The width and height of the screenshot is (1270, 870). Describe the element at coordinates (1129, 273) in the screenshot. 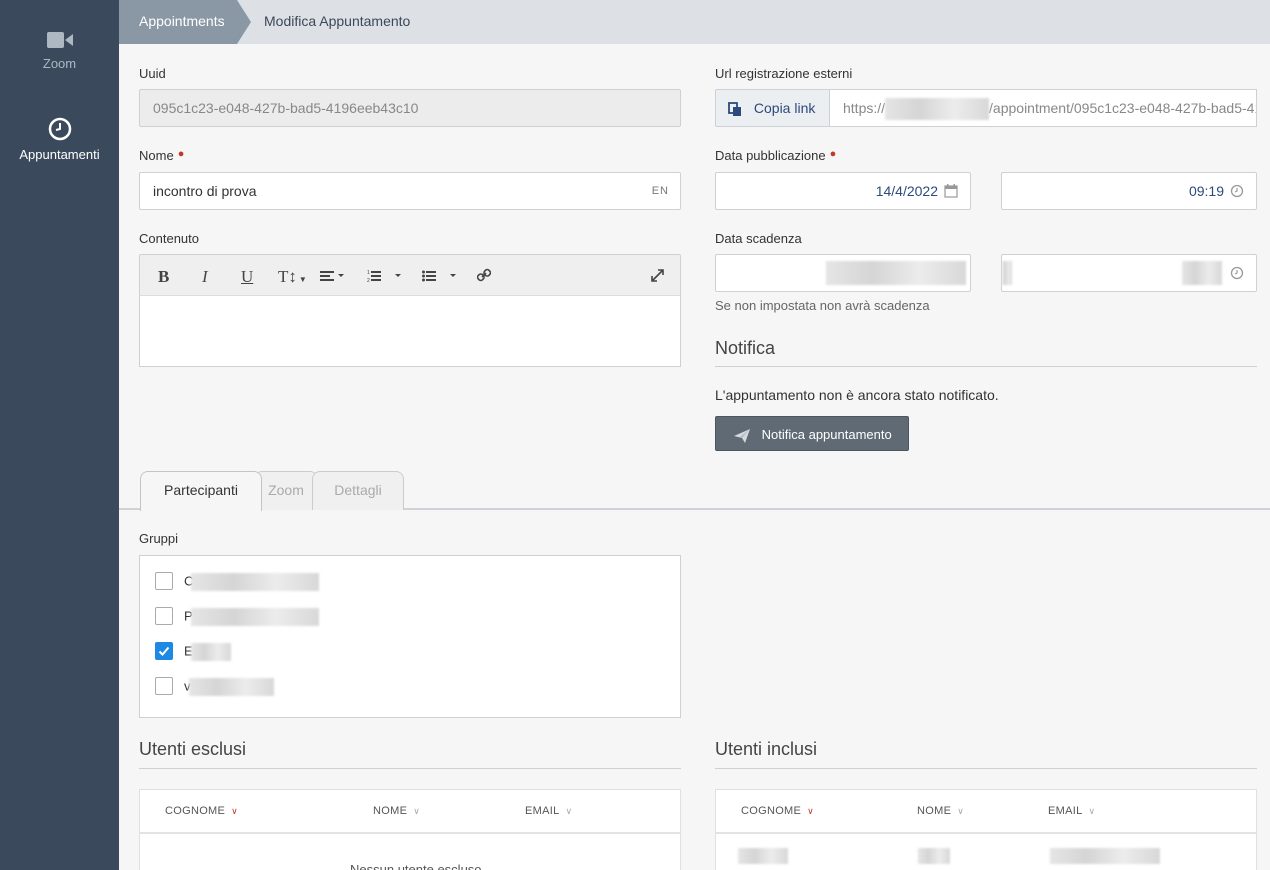

I see `expiry-time-input` at that location.